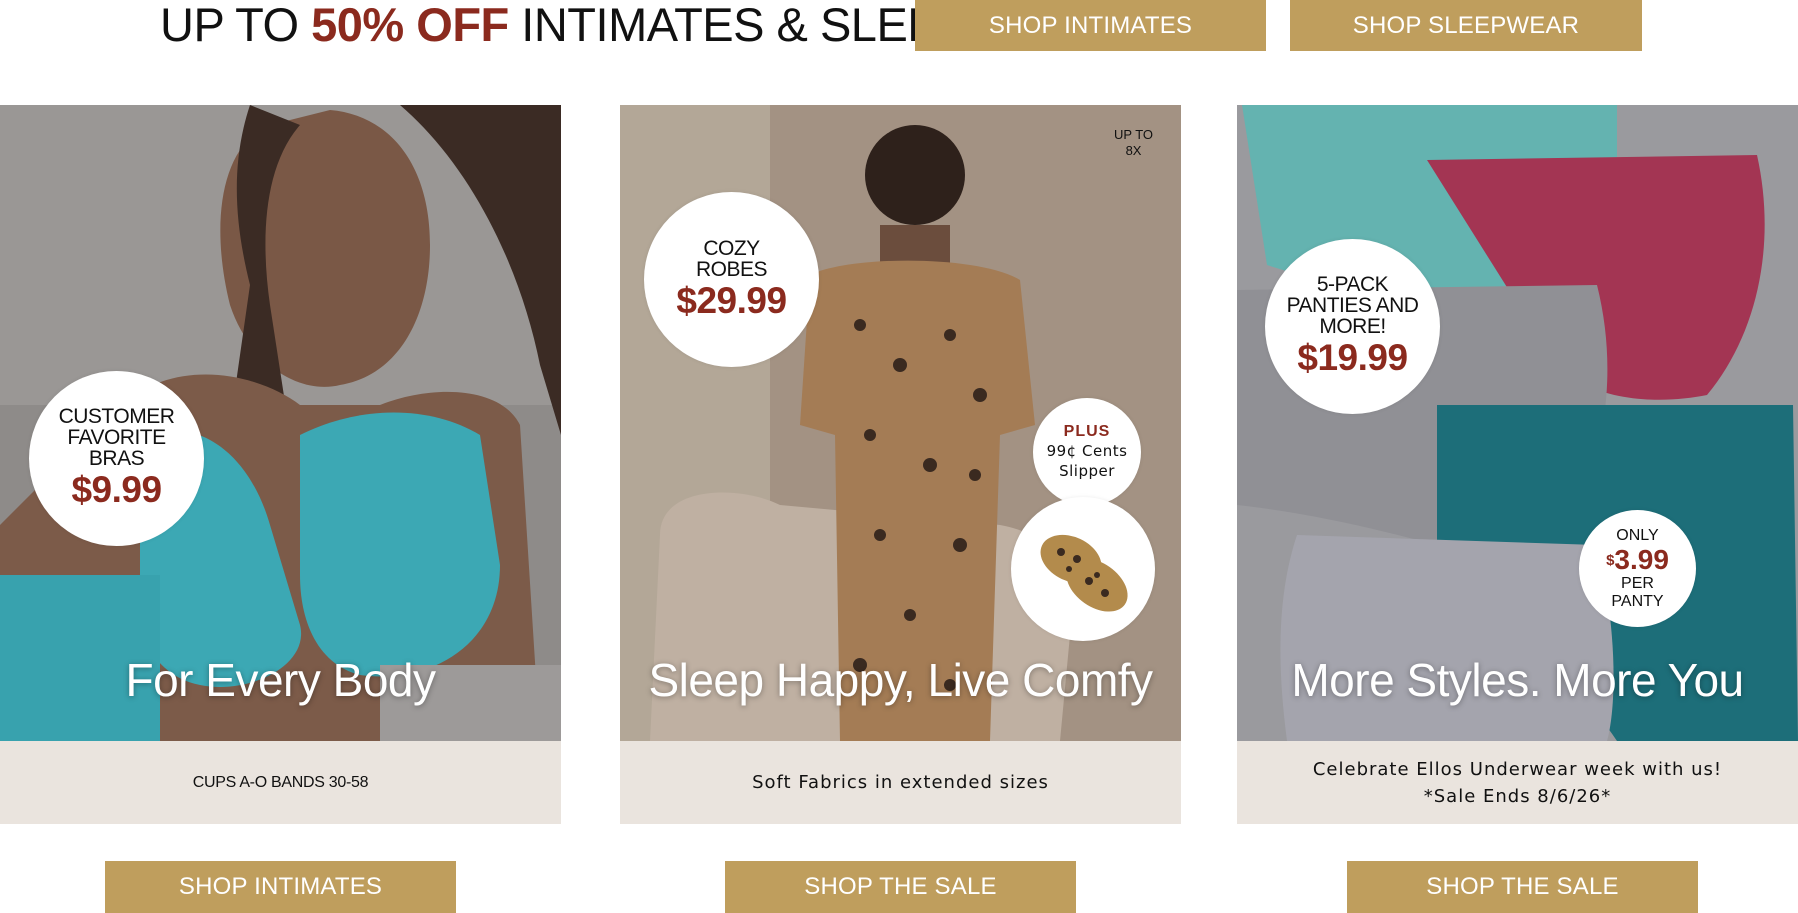 The image size is (1798, 913). I want to click on slipper-offer-badge: PLUS 99¢ Cents Slipper, so click(1087, 452).